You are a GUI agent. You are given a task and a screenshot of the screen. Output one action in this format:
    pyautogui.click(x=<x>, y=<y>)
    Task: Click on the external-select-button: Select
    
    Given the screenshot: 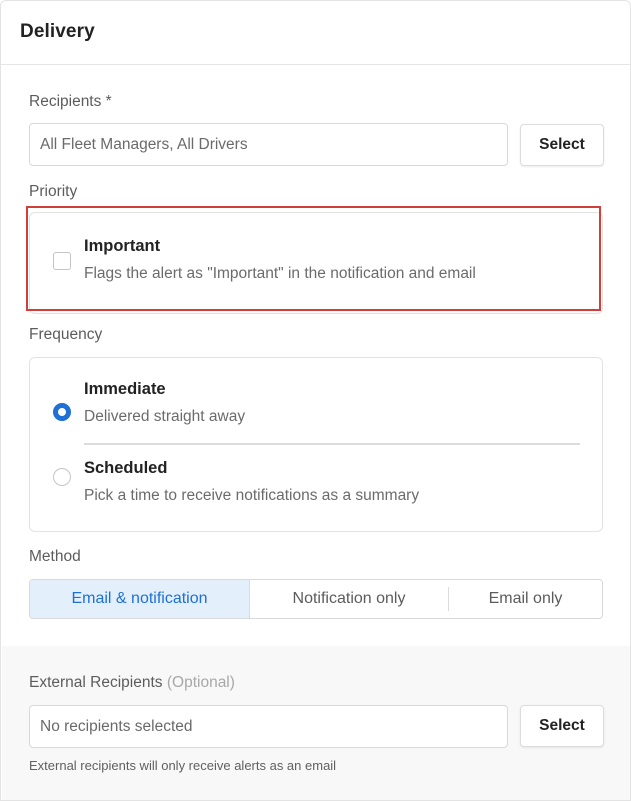 What is the action you would take?
    pyautogui.click(x=562, y=726)
    